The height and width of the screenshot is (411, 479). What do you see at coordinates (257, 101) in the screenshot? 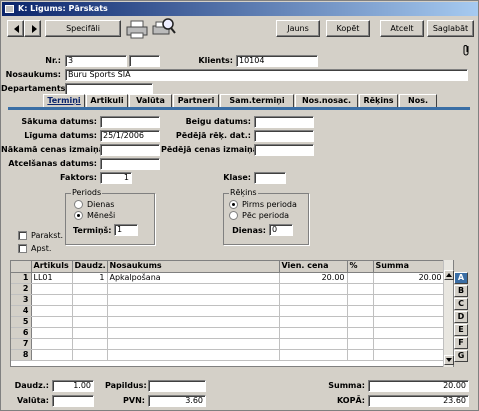
I see `tab-payment-terms: Sam.termiņi` at bounding box center [257, 101].